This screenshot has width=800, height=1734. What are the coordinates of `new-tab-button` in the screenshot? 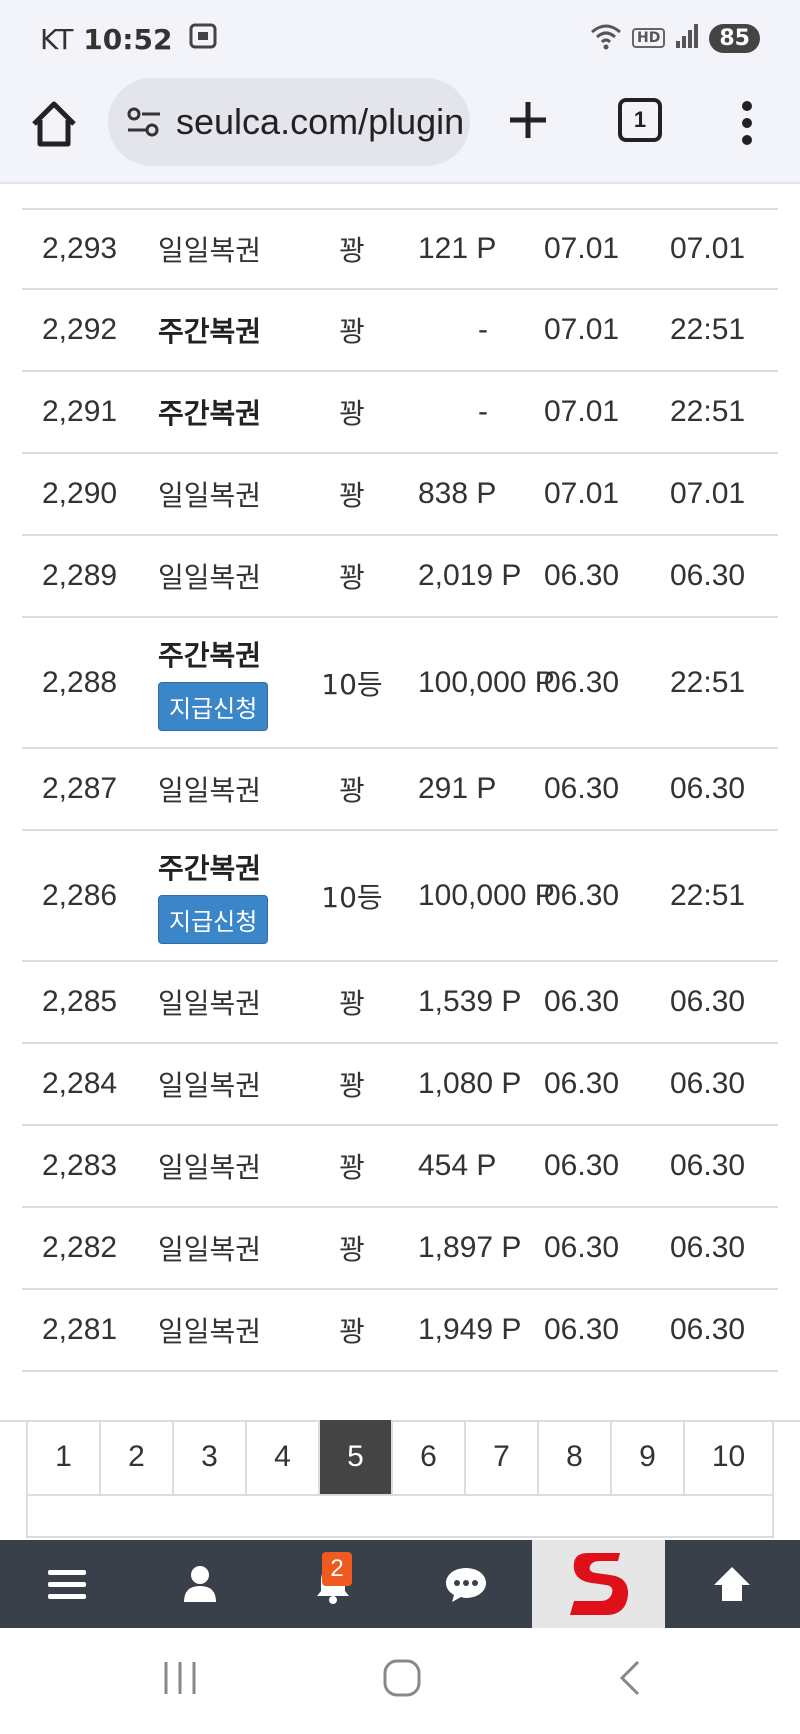 It's located at (528, 120).